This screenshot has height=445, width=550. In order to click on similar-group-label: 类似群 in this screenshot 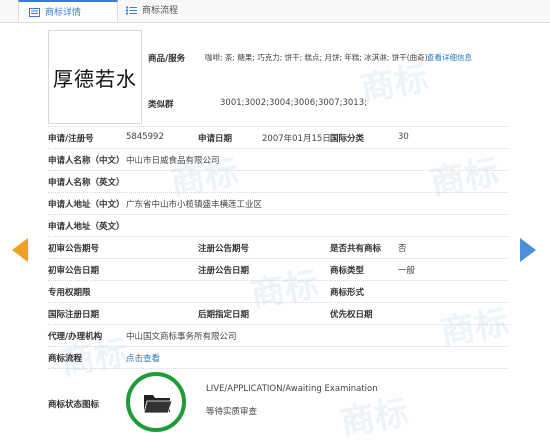, I will do `click(161, 105)`.